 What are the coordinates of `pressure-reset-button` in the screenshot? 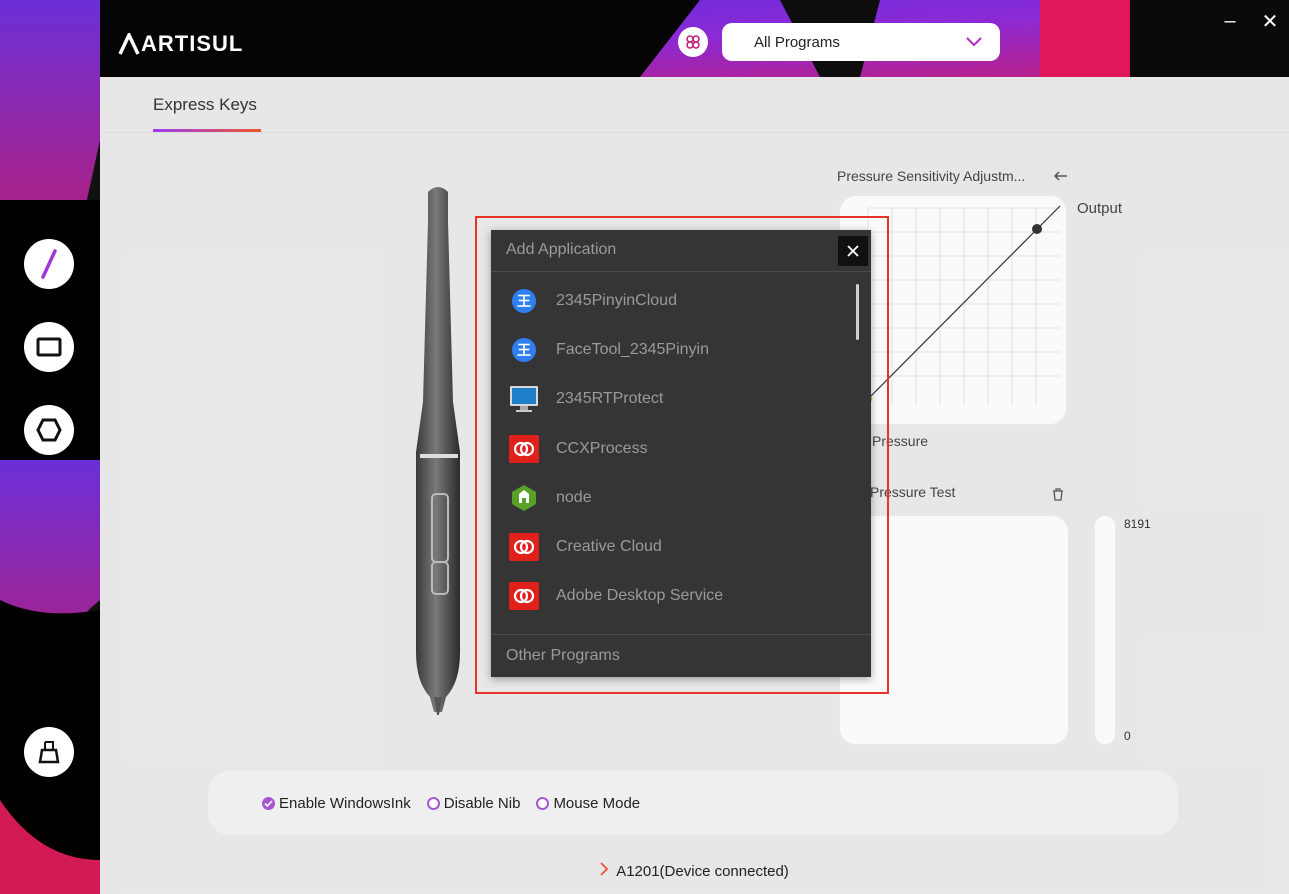 It's located at (1061, 176).